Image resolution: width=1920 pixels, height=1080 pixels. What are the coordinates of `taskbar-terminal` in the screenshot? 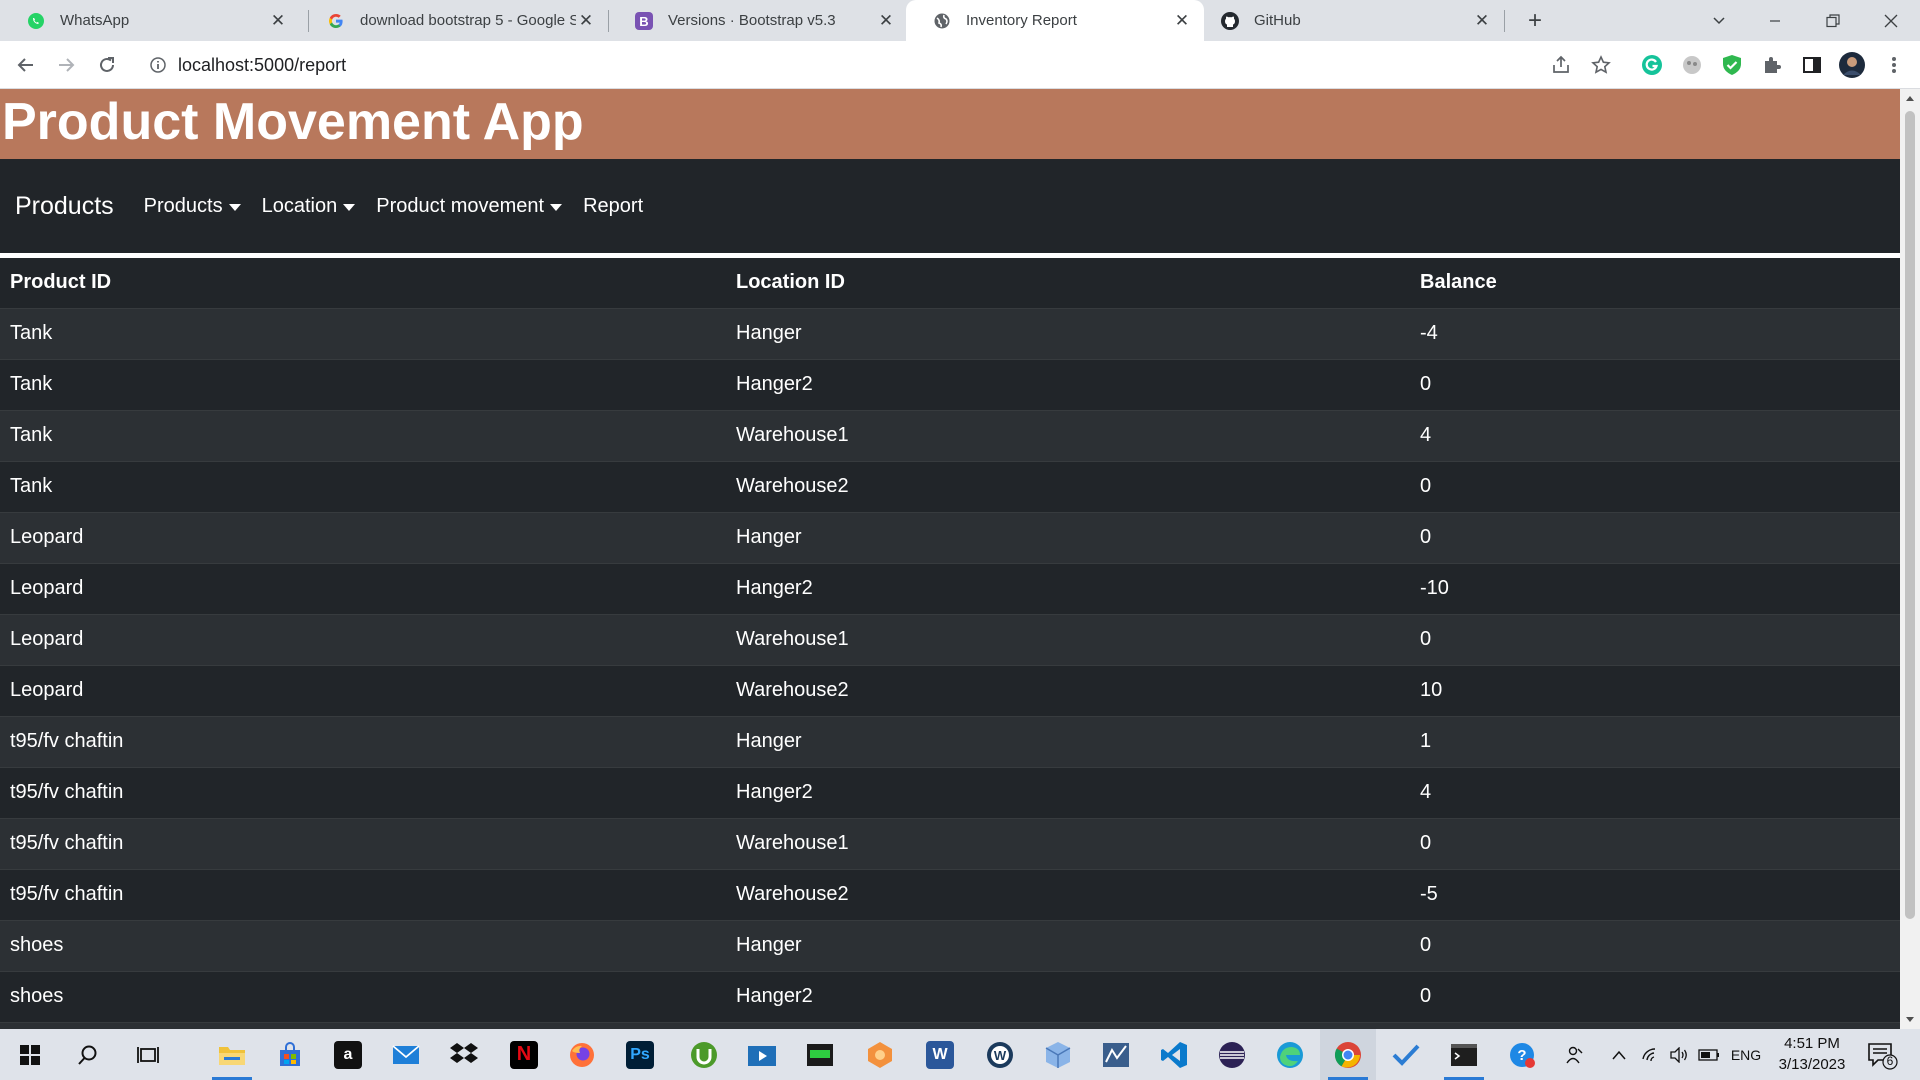 It's located at (1464, 1054).